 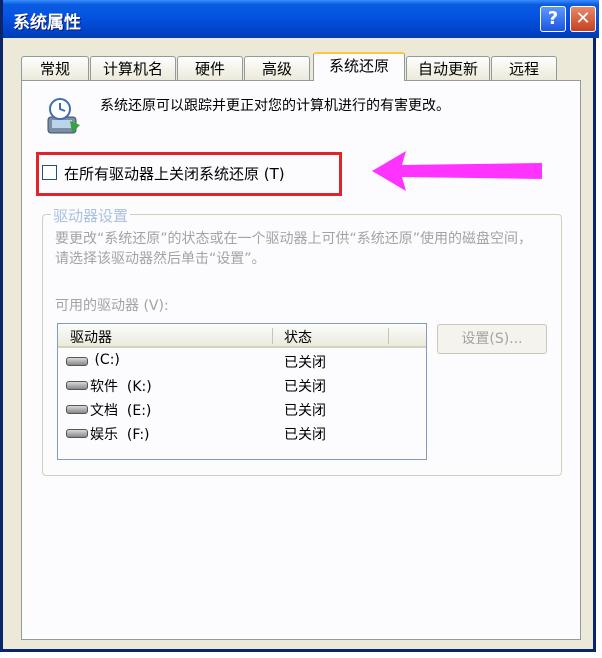 What do you see at coordinates (105, 360) in the screenshot?
I see `drive-name: (C:)` at bounding box center [105, 360].